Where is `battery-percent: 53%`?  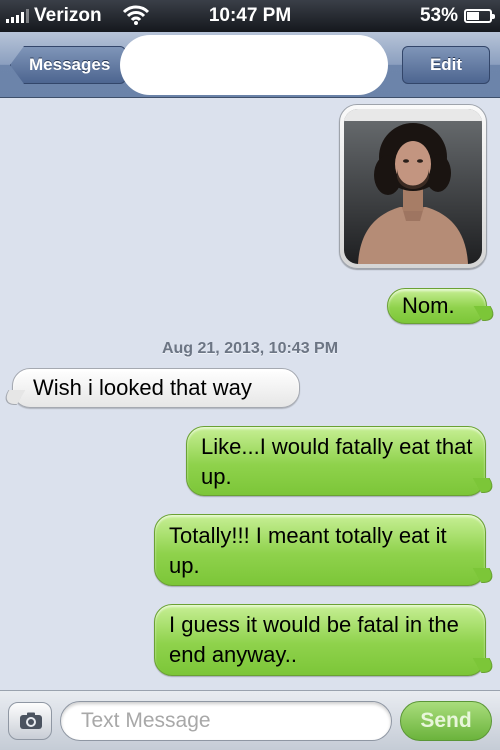 battery-percent: 53% is located at coordinates (438, 15).